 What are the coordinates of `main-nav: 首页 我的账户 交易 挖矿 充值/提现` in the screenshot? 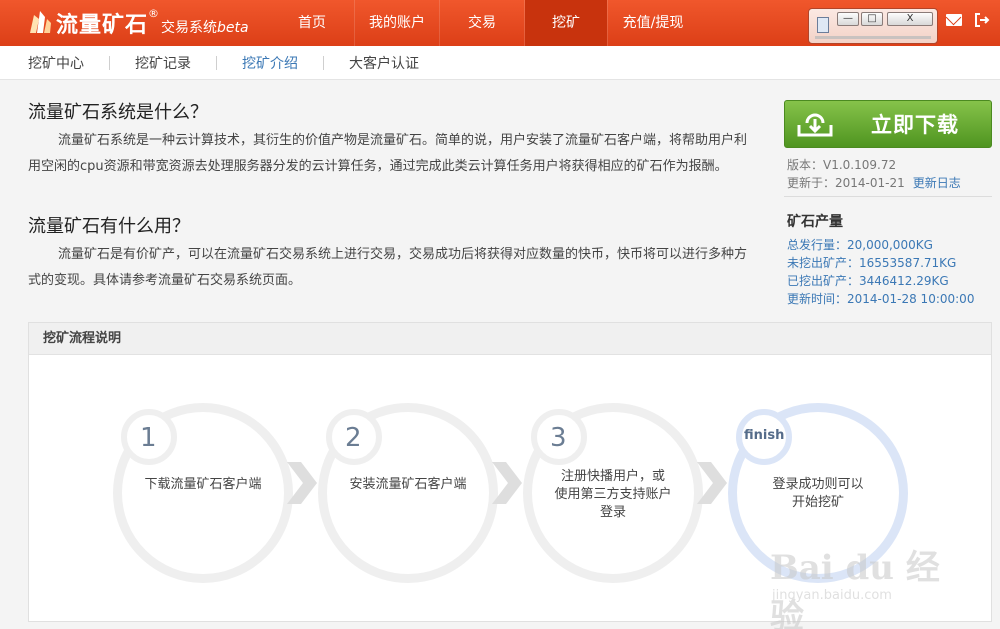 It's located at (484, 23).